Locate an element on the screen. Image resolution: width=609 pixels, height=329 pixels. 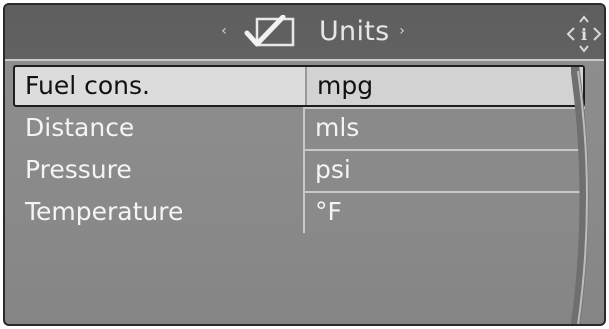
setting-row-pressure: Pressure psi is located at coordinates (299, 170).